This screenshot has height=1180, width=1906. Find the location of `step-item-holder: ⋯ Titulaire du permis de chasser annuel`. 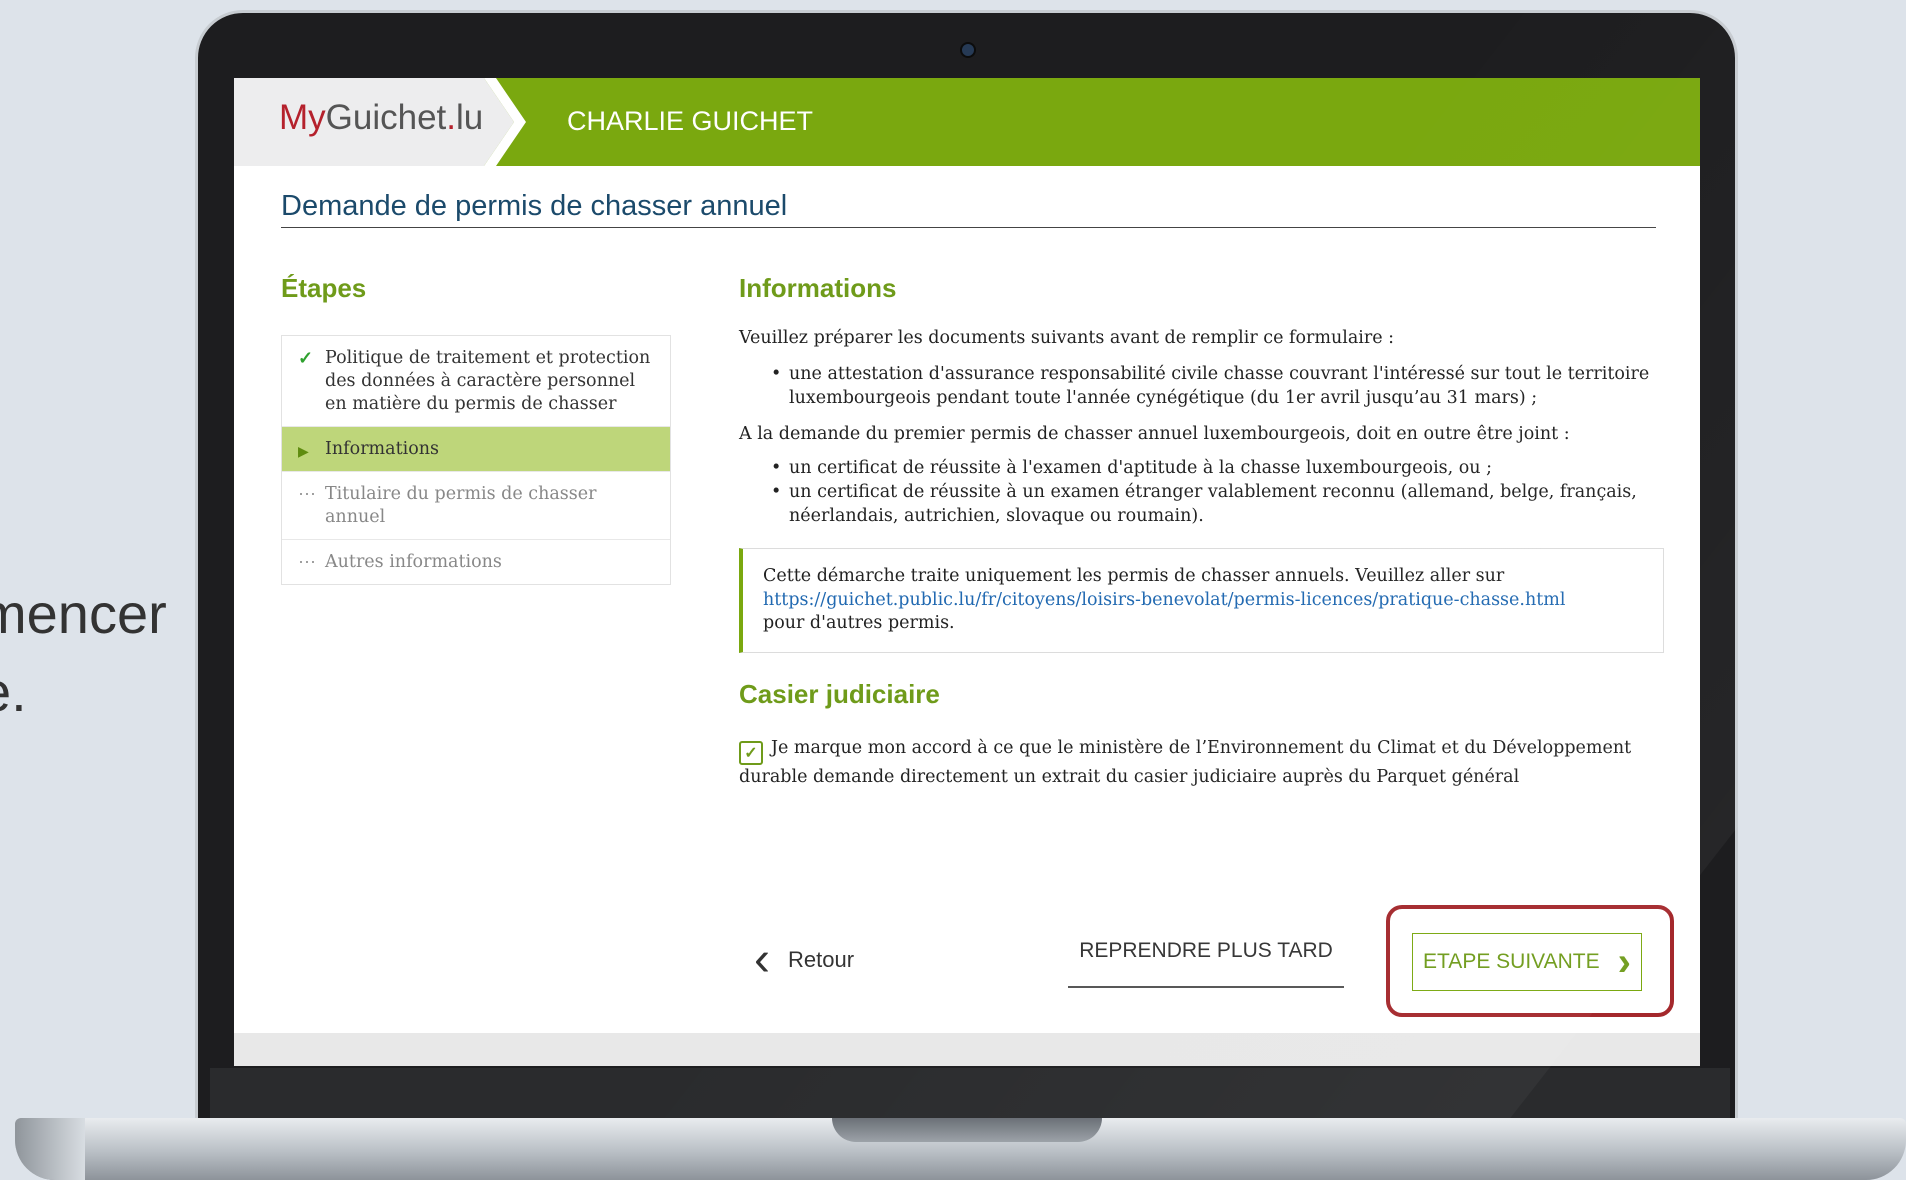

step-item-holder: ⋯ Titulaire du permis de chasser annuel is located at coordinates (476, 506).